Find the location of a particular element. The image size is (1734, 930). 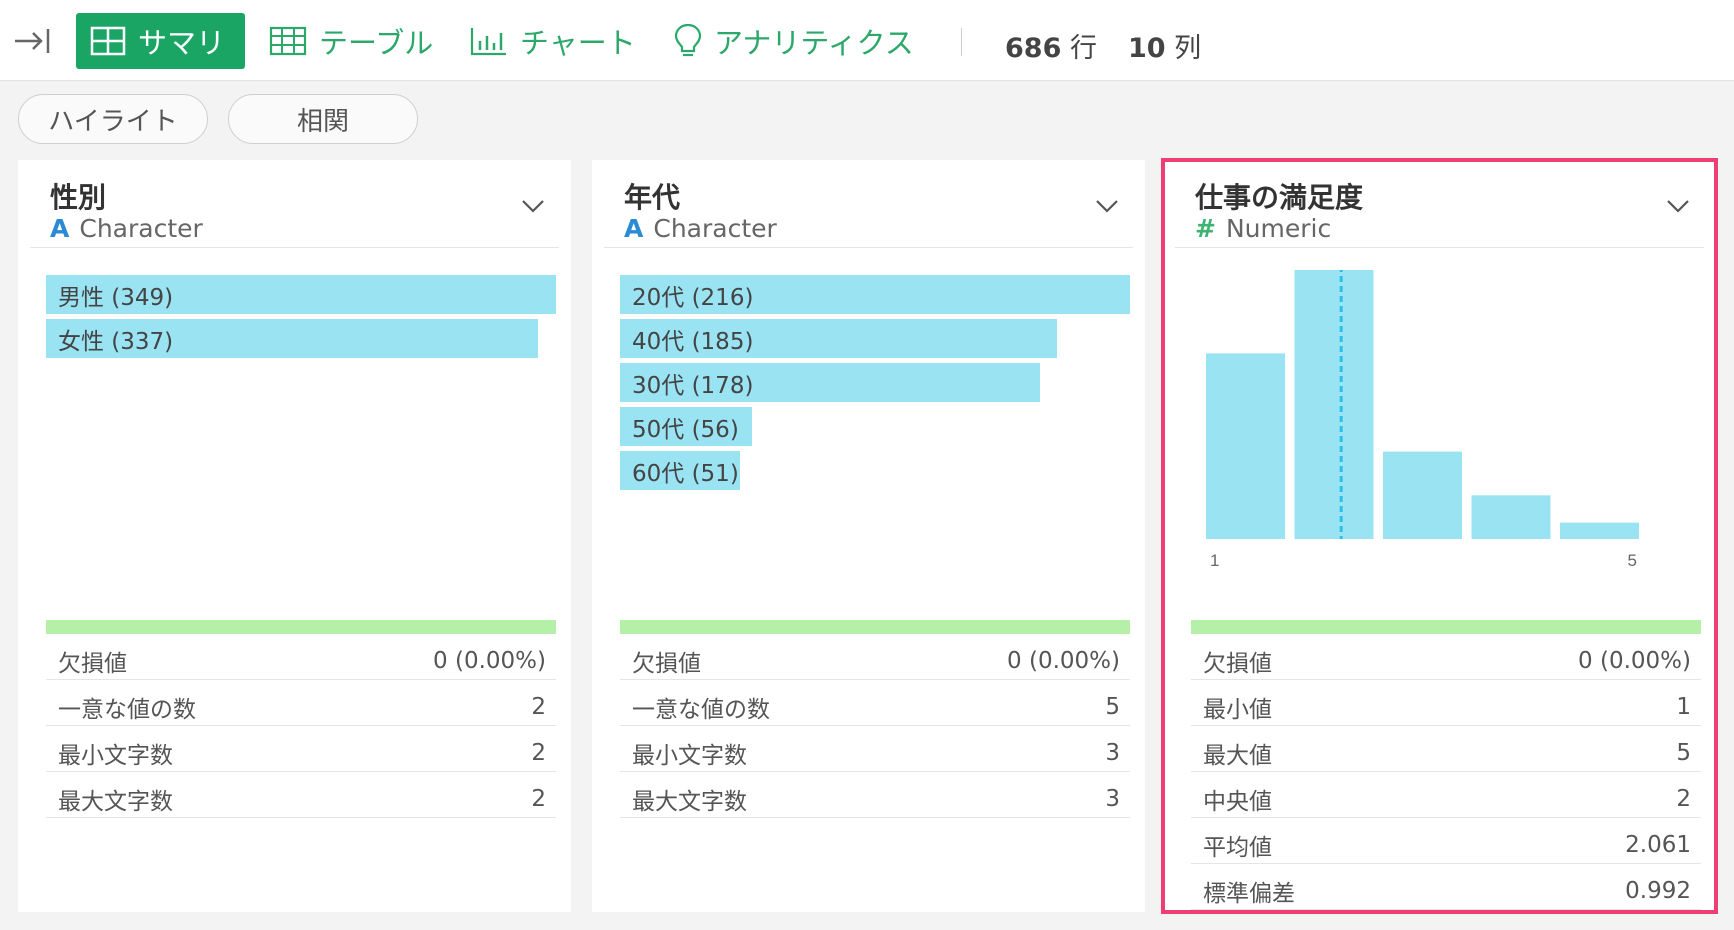

category-bar: 男性 (349) is located at coordinates (301, 294).